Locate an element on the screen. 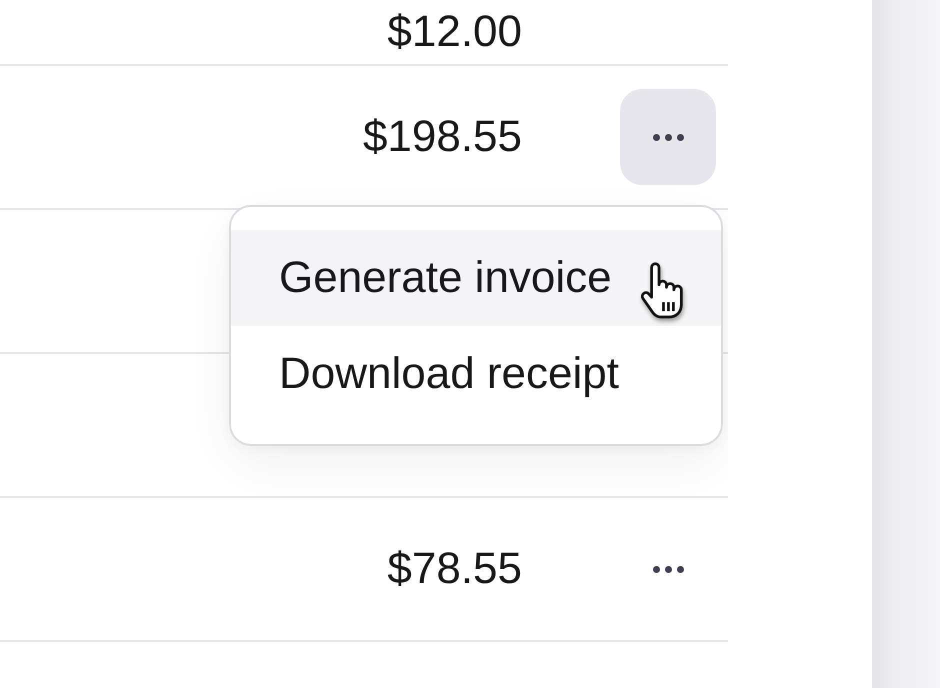  amount-text: $12.00 is located at coordinates (454, 32).